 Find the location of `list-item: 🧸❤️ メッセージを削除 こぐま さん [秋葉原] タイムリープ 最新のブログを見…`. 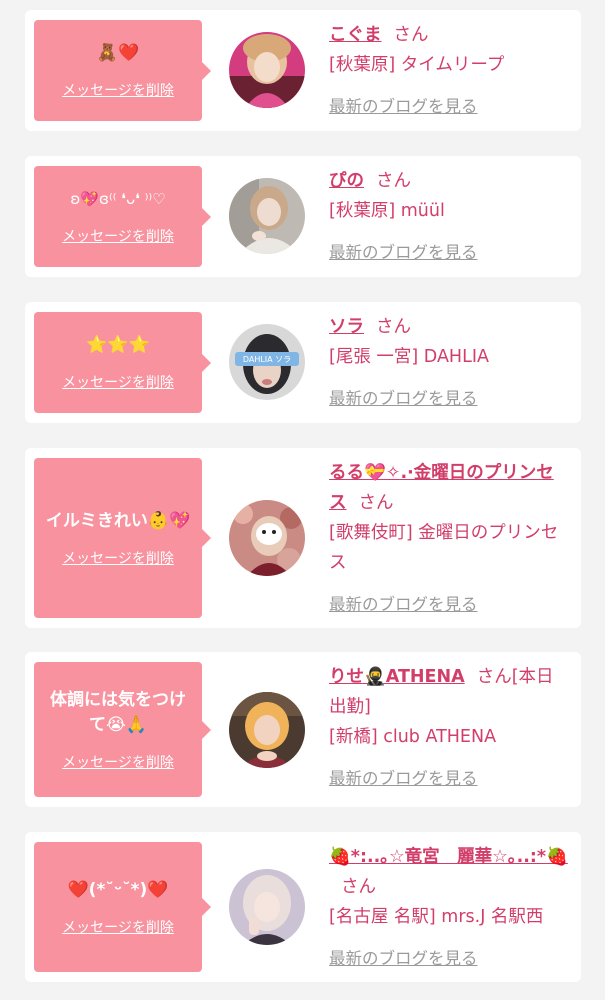

list-item: 🧸❤️ メッセージを削除 こぐま さん [秋葉原] タイムリープ 最新のブログを見… is located at coordinates (303, 70).